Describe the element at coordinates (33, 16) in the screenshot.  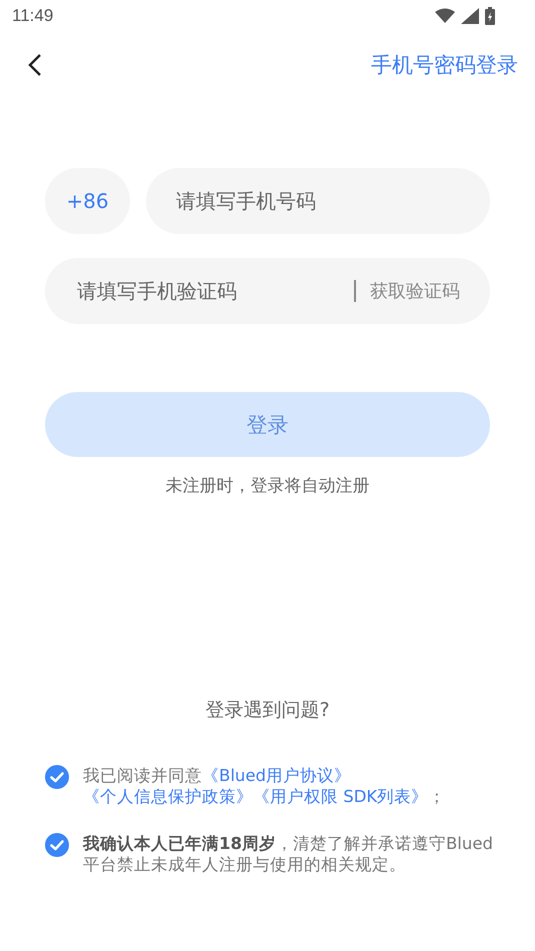
I see `status-time: 11:49` at that location.